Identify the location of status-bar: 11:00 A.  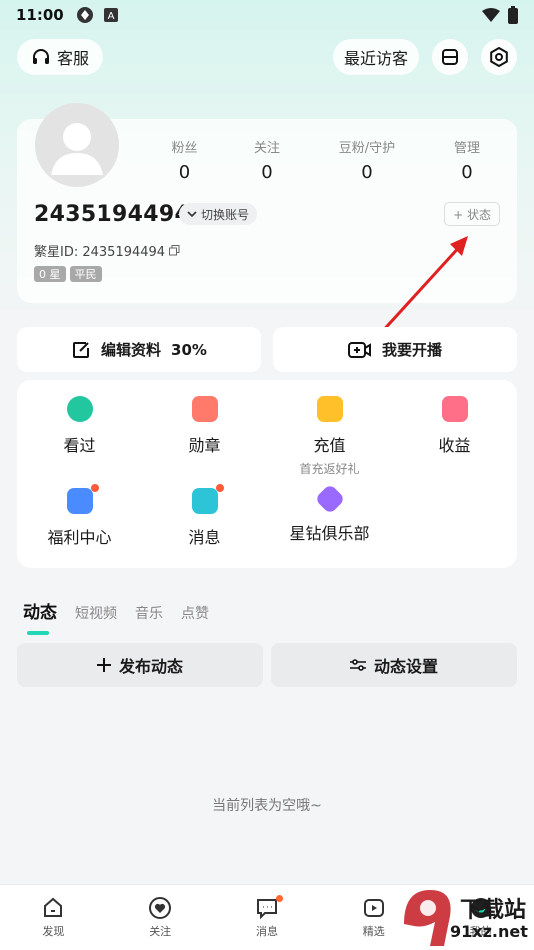
(267, 15).